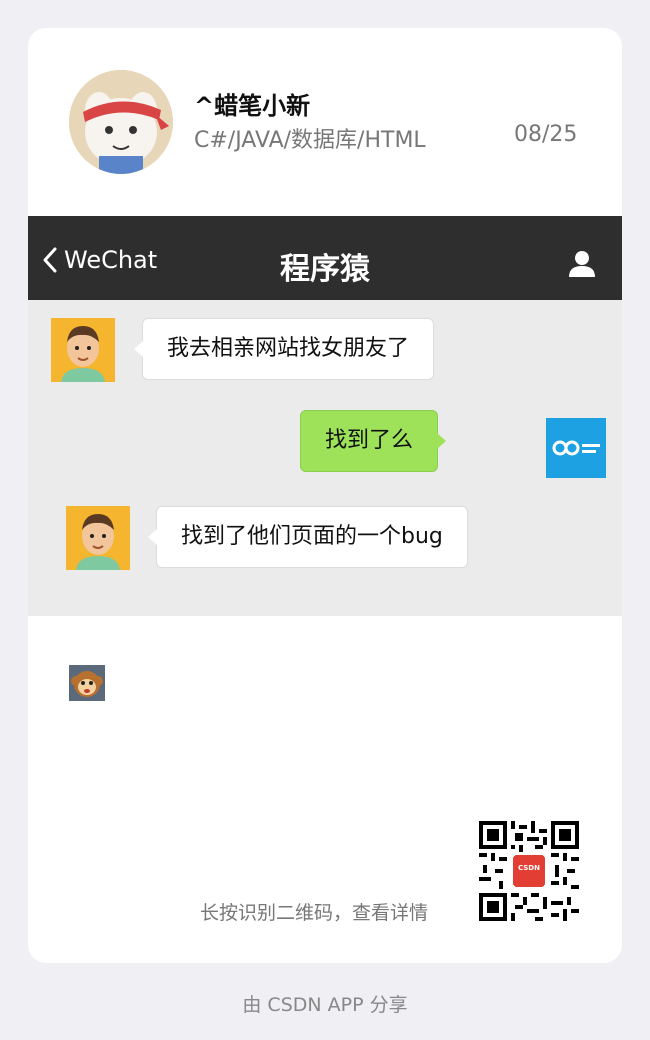 The width and height of the screenshot is (650, 1040). I want to click on person-icon, so click(582, 264).